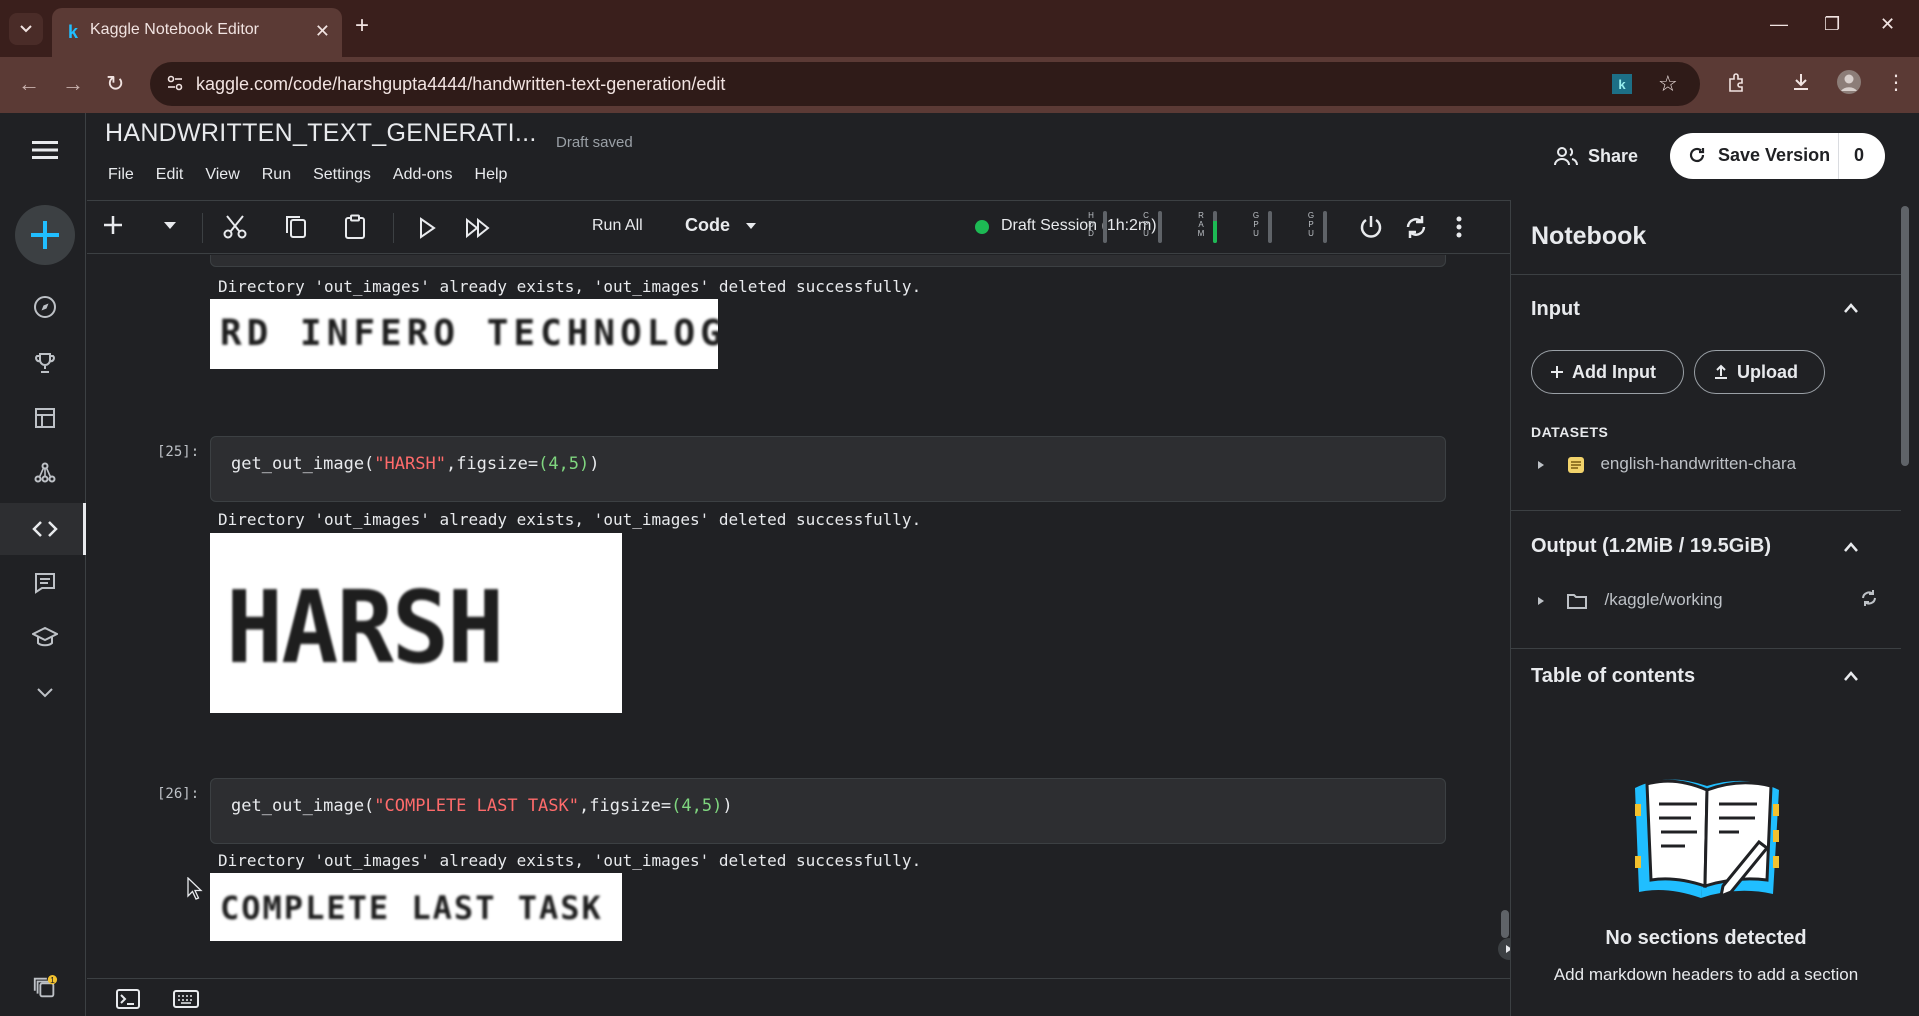  I want to click on caret-right-icon, so click(1541, 464).